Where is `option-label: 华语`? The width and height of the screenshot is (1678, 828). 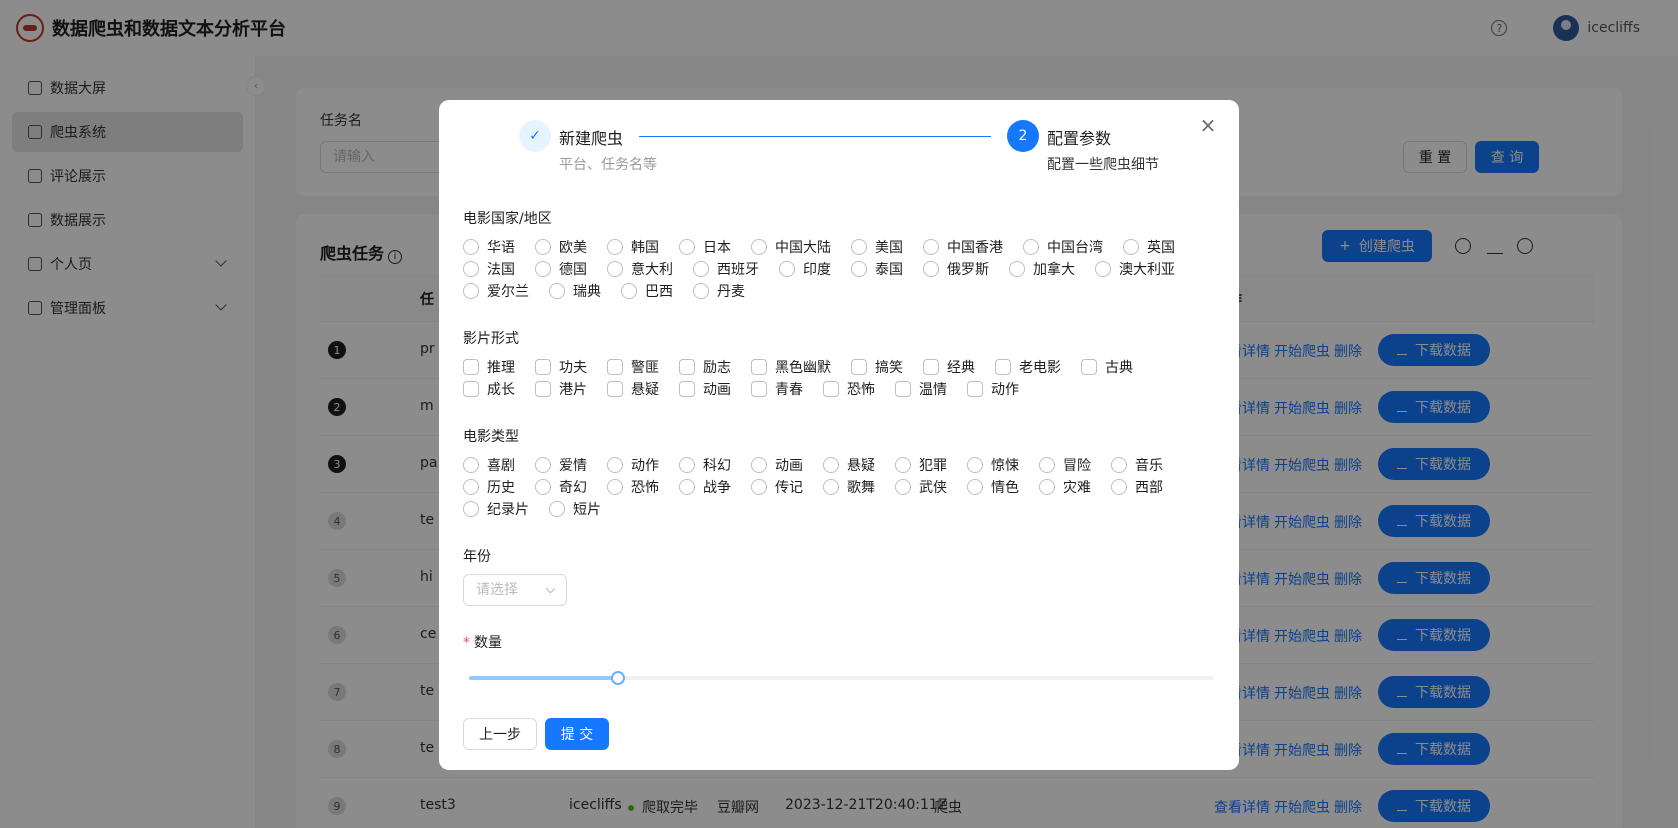
option-label: 华语 is located at coordinates (501, 248).